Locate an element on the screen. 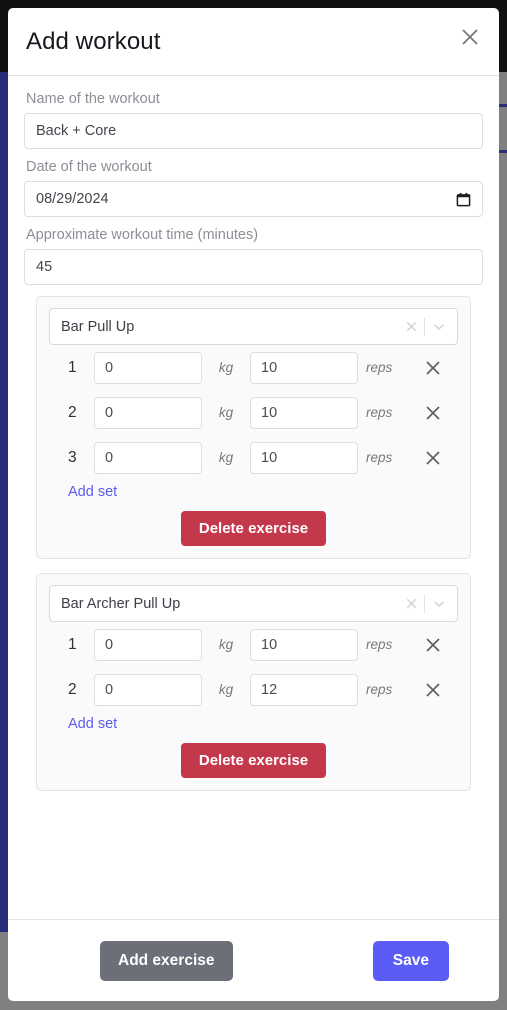 The image size is (507, 1010). modal-header: Add workout is located at coordinates (253, 42).